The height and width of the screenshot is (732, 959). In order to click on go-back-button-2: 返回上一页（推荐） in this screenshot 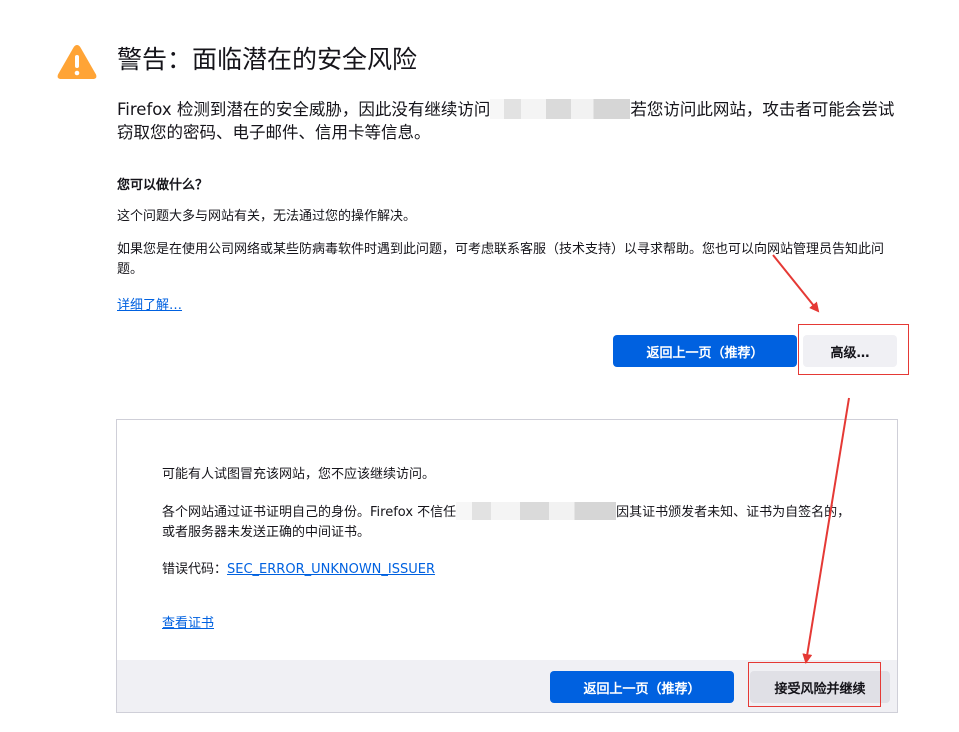, I will do `click(642, 687)`.